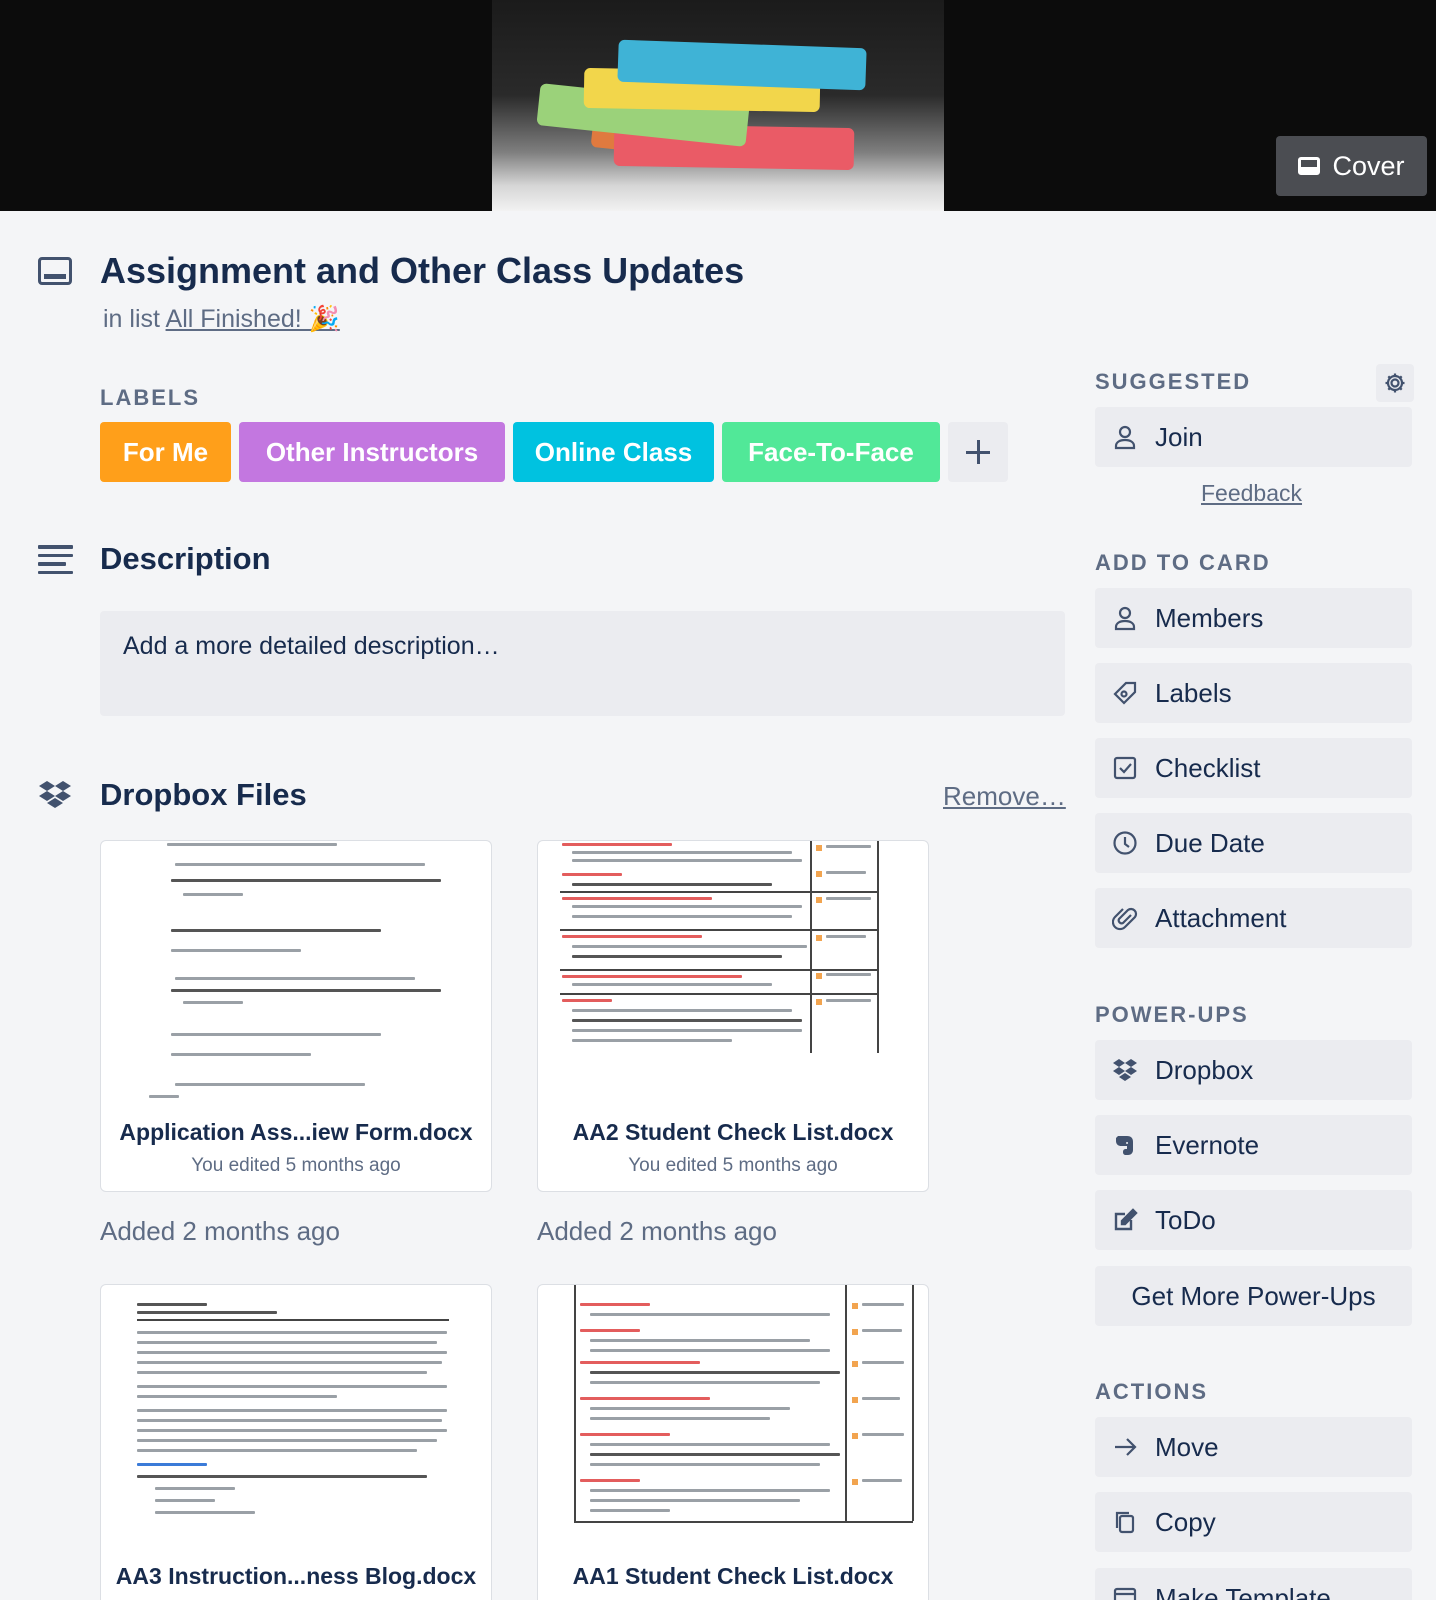 Image resolution: width=1436 pixels, height=1600 pixels. I want to click on description-icon, so click(55, 562).